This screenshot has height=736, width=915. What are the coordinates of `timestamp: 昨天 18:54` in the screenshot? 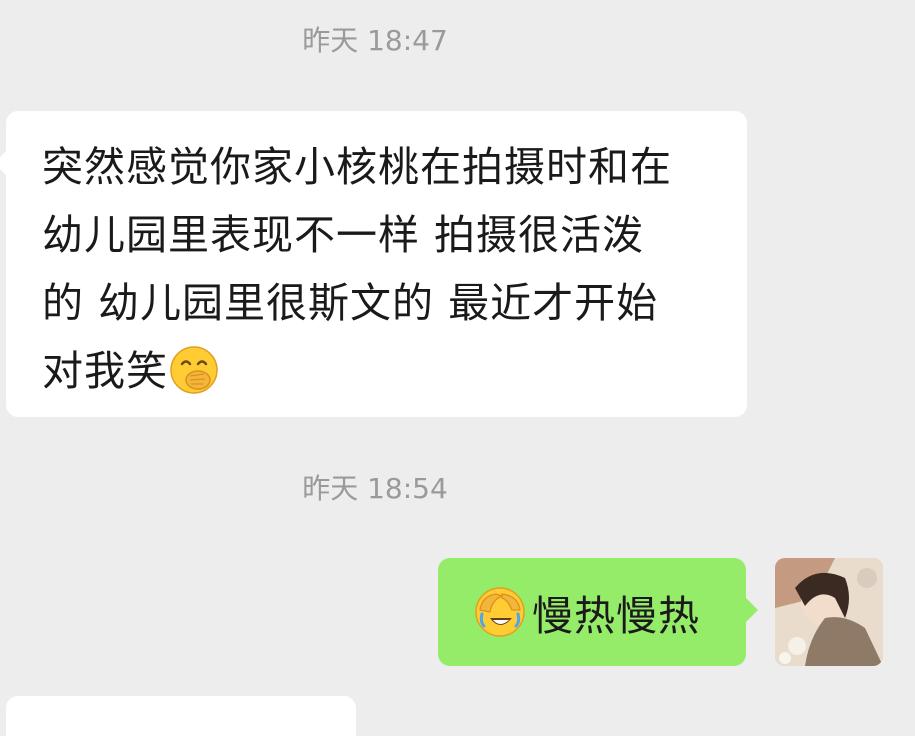 It's located at (375, 488).